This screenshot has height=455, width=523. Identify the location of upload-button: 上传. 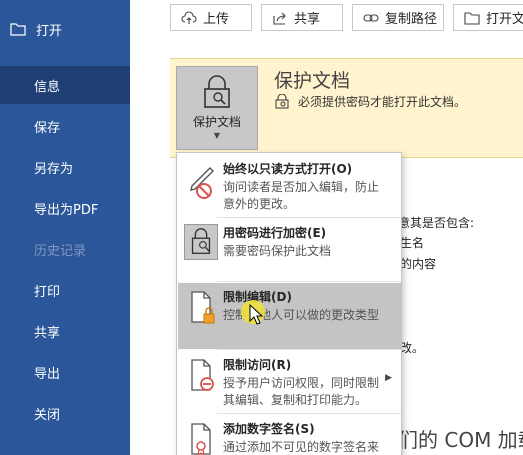
(211, 17).